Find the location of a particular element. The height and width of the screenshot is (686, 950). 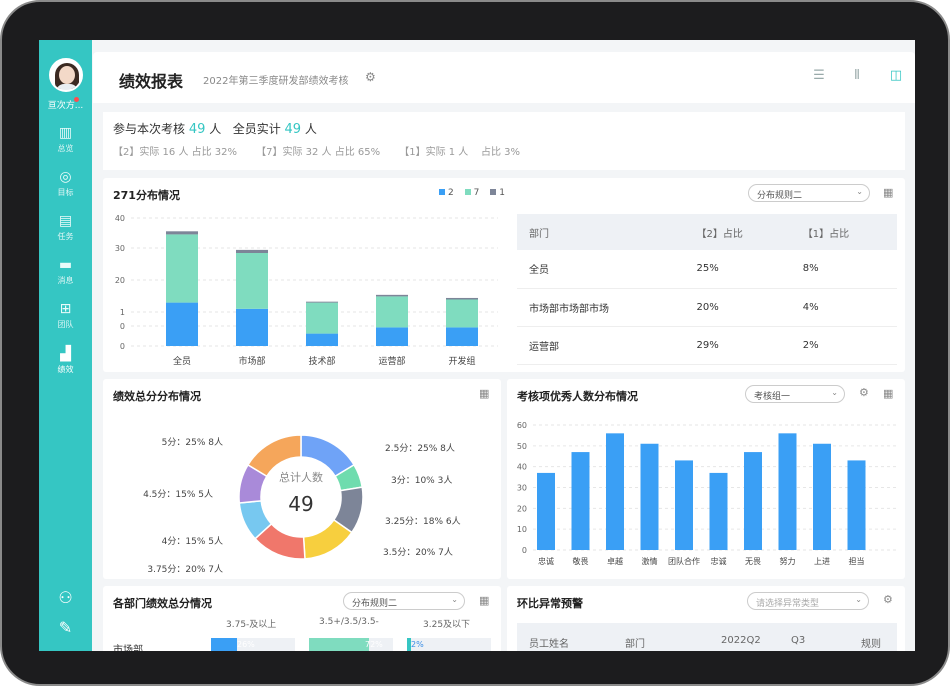

stacked-bar-chart: 403020100全员 市场部 技术部 运营部 开发组 is located at coordinates (306, 290).